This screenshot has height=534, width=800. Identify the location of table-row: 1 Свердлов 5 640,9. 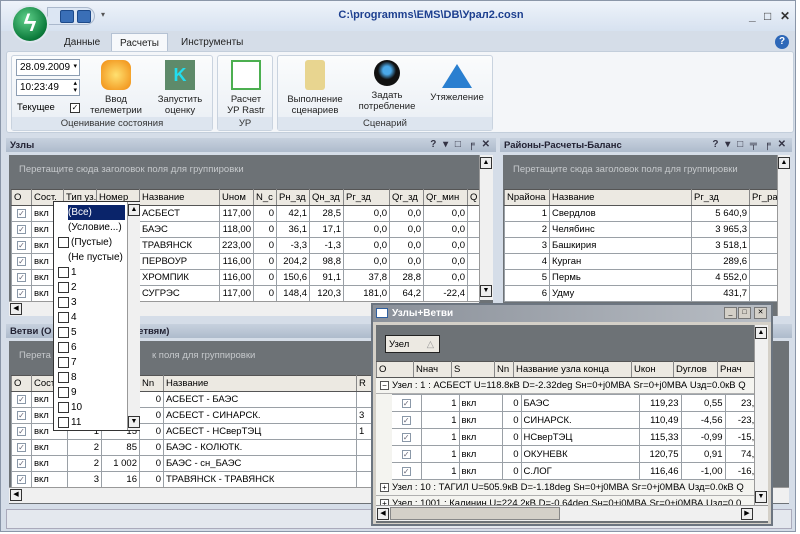
(641, 213).